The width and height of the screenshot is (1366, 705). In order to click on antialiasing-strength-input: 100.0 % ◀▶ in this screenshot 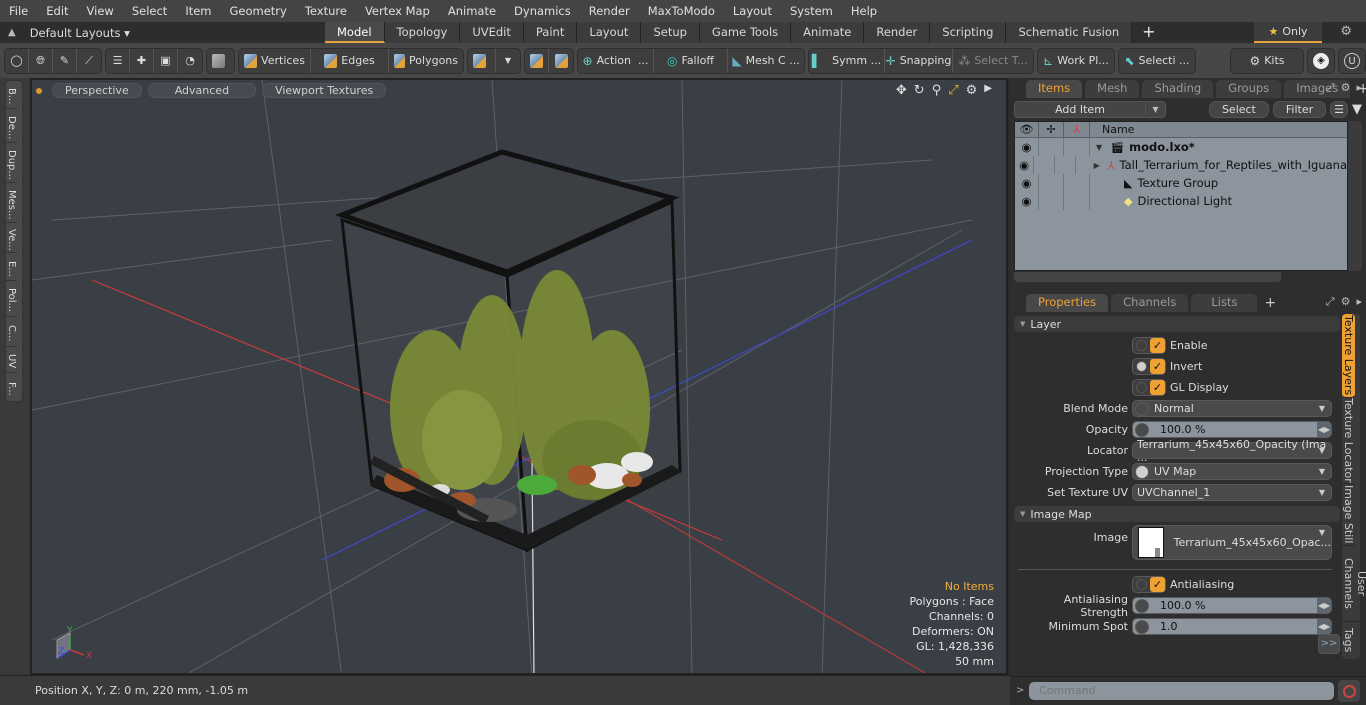, I will do `click(1232, 605)`.